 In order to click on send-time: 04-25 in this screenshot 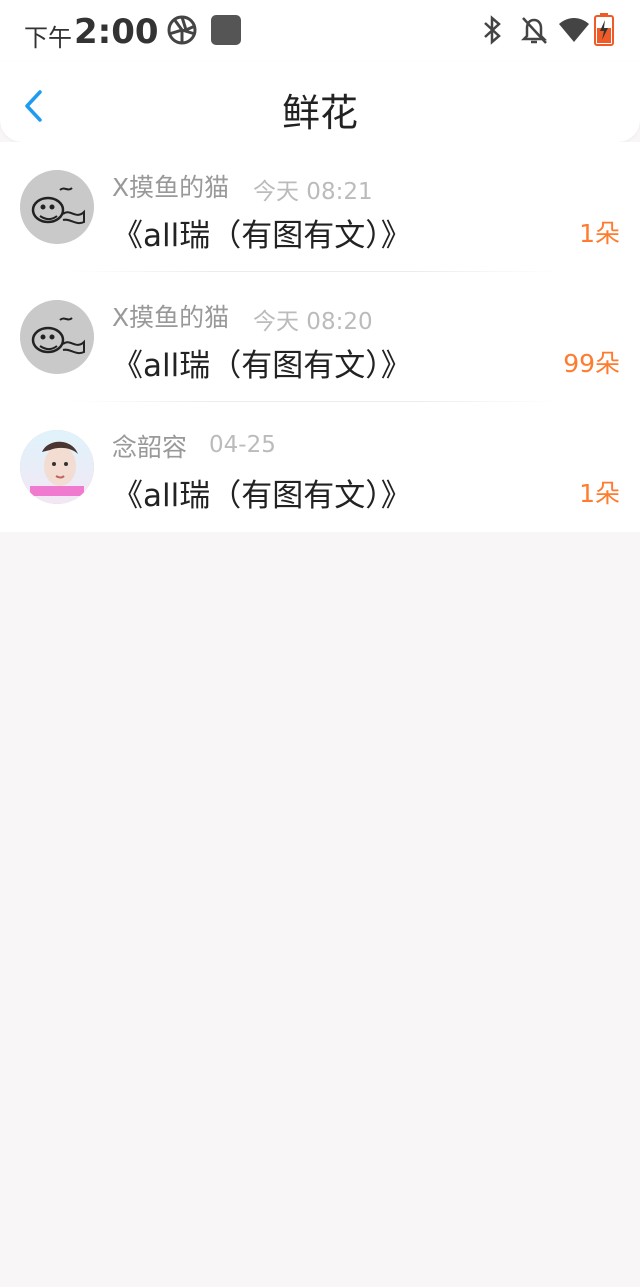, I will do `click(242, 445)`.